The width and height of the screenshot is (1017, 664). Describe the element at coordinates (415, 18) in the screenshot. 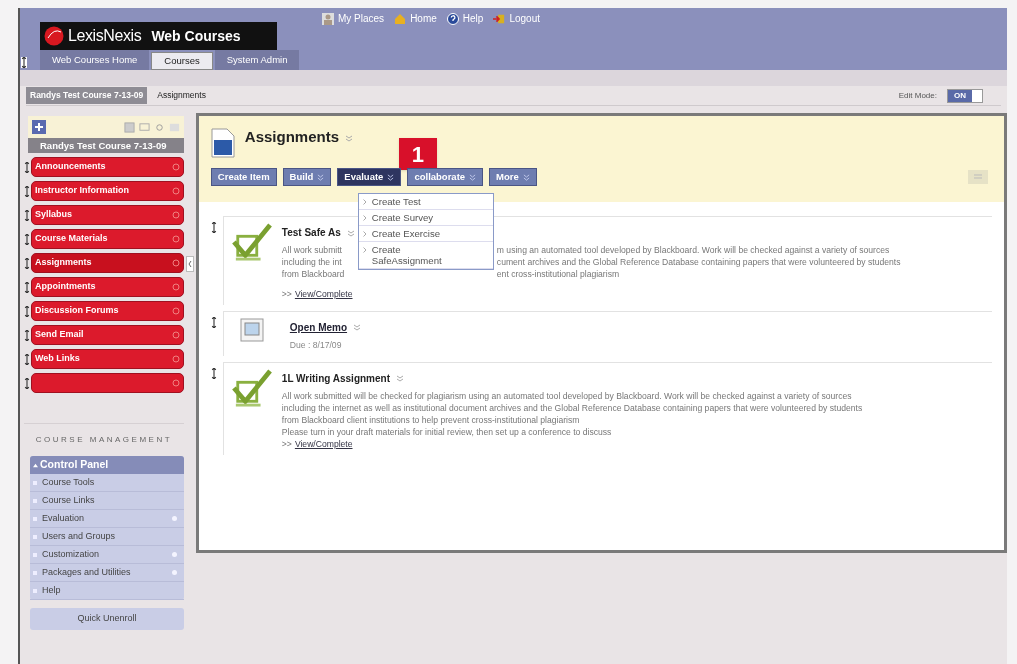

I see `top-link: Home` at that location.